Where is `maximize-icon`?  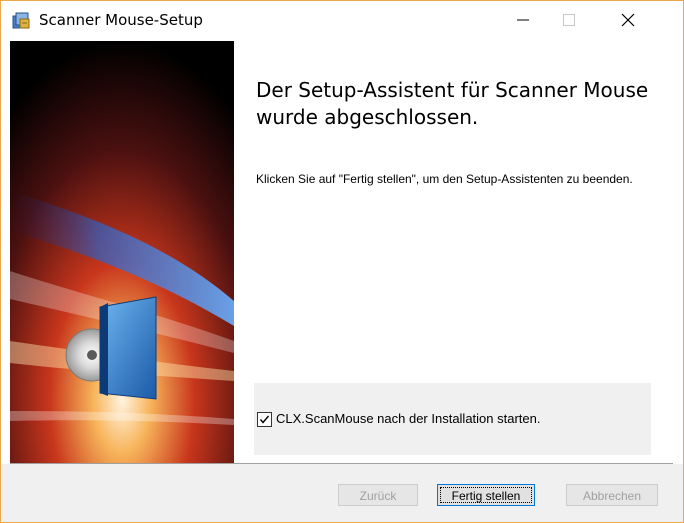
maximize-icon is located at coordinates (569, 20).